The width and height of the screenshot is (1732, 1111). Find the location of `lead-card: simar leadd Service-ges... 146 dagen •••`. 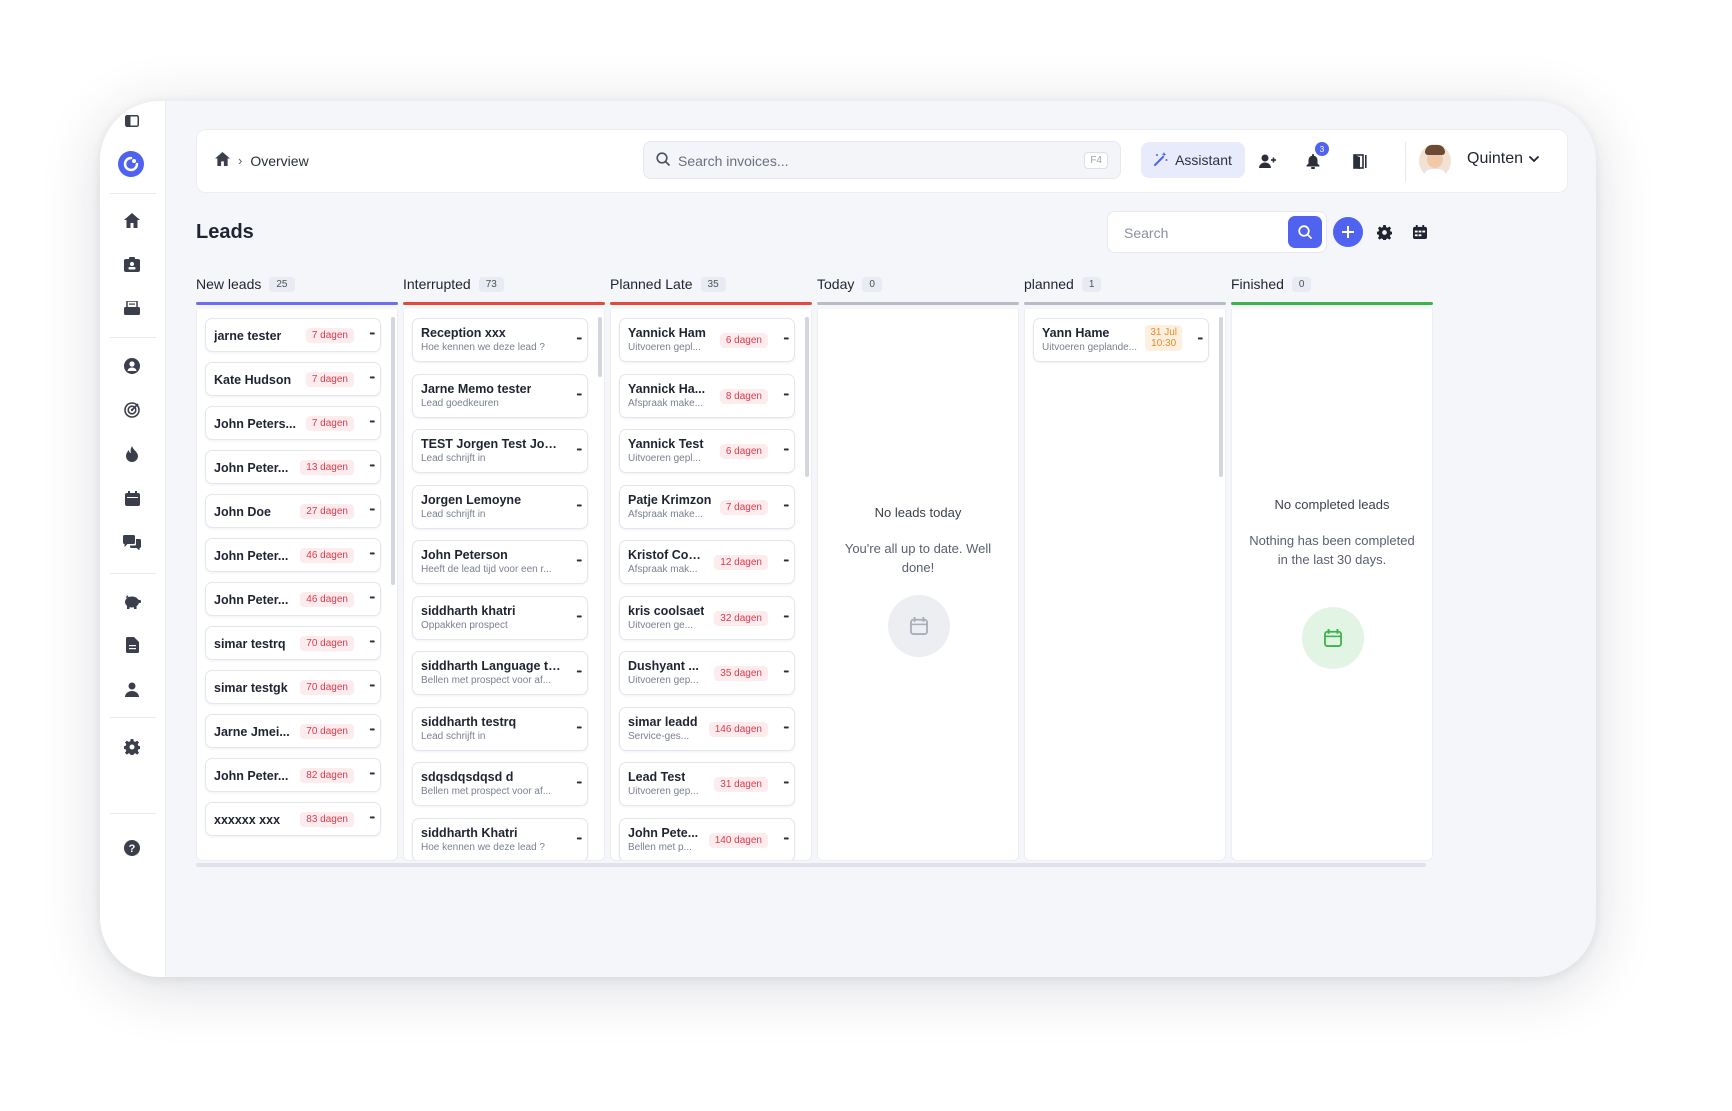

lead-card: simar leadd Service-ges... 146 dagen ••• is located at coordinates (707, 728).